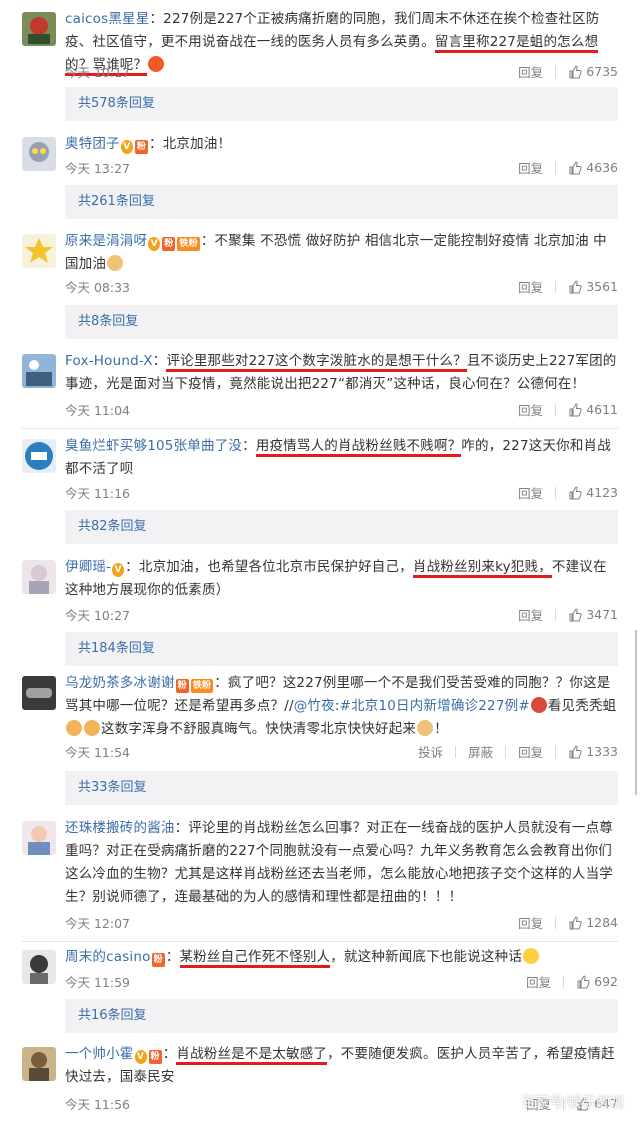  What do you see at coordinates (606, 981) in the screenshot?
I see `like-count: 692` at bounding box center [606, 981].